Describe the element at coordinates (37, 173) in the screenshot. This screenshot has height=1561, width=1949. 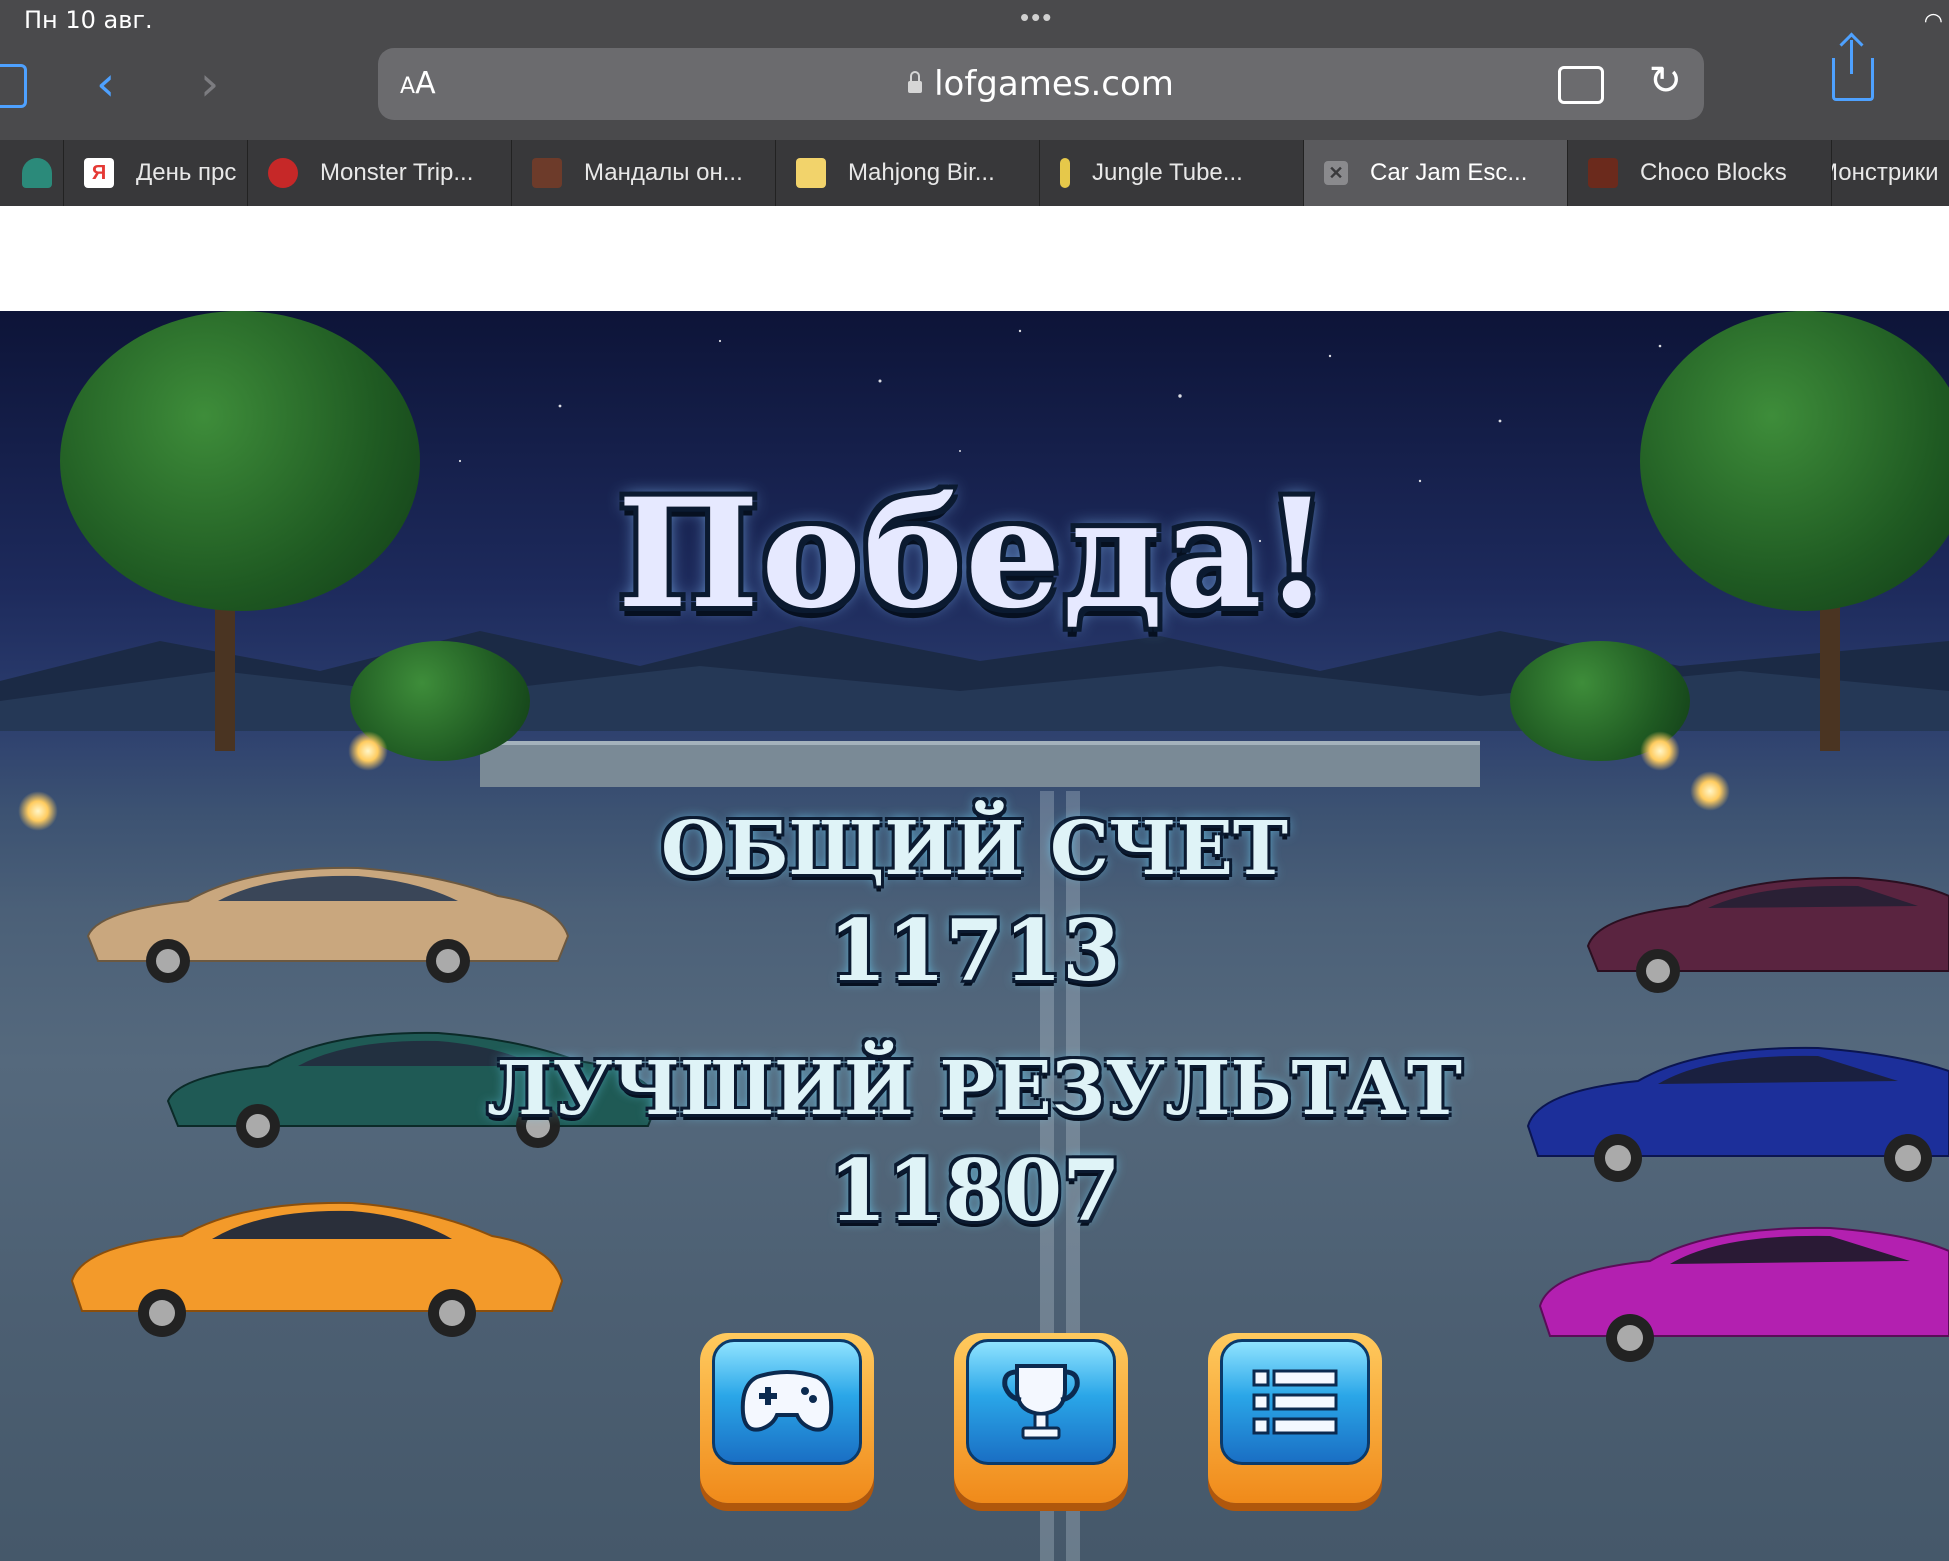
I see `cupcake-icon` at that location.